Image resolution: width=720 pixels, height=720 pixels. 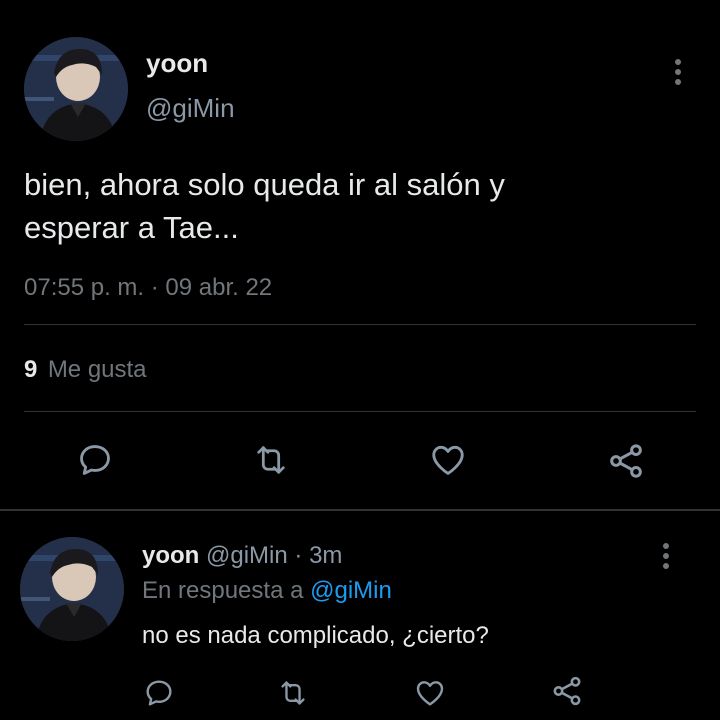 I want to click on reply-author-handle: @giMin, so click(x=247, y=555).